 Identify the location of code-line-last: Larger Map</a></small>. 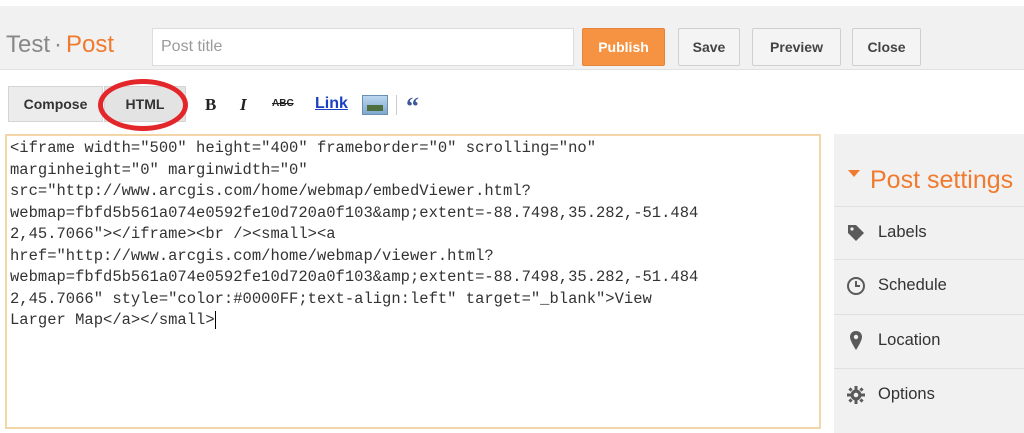
(413, 321).